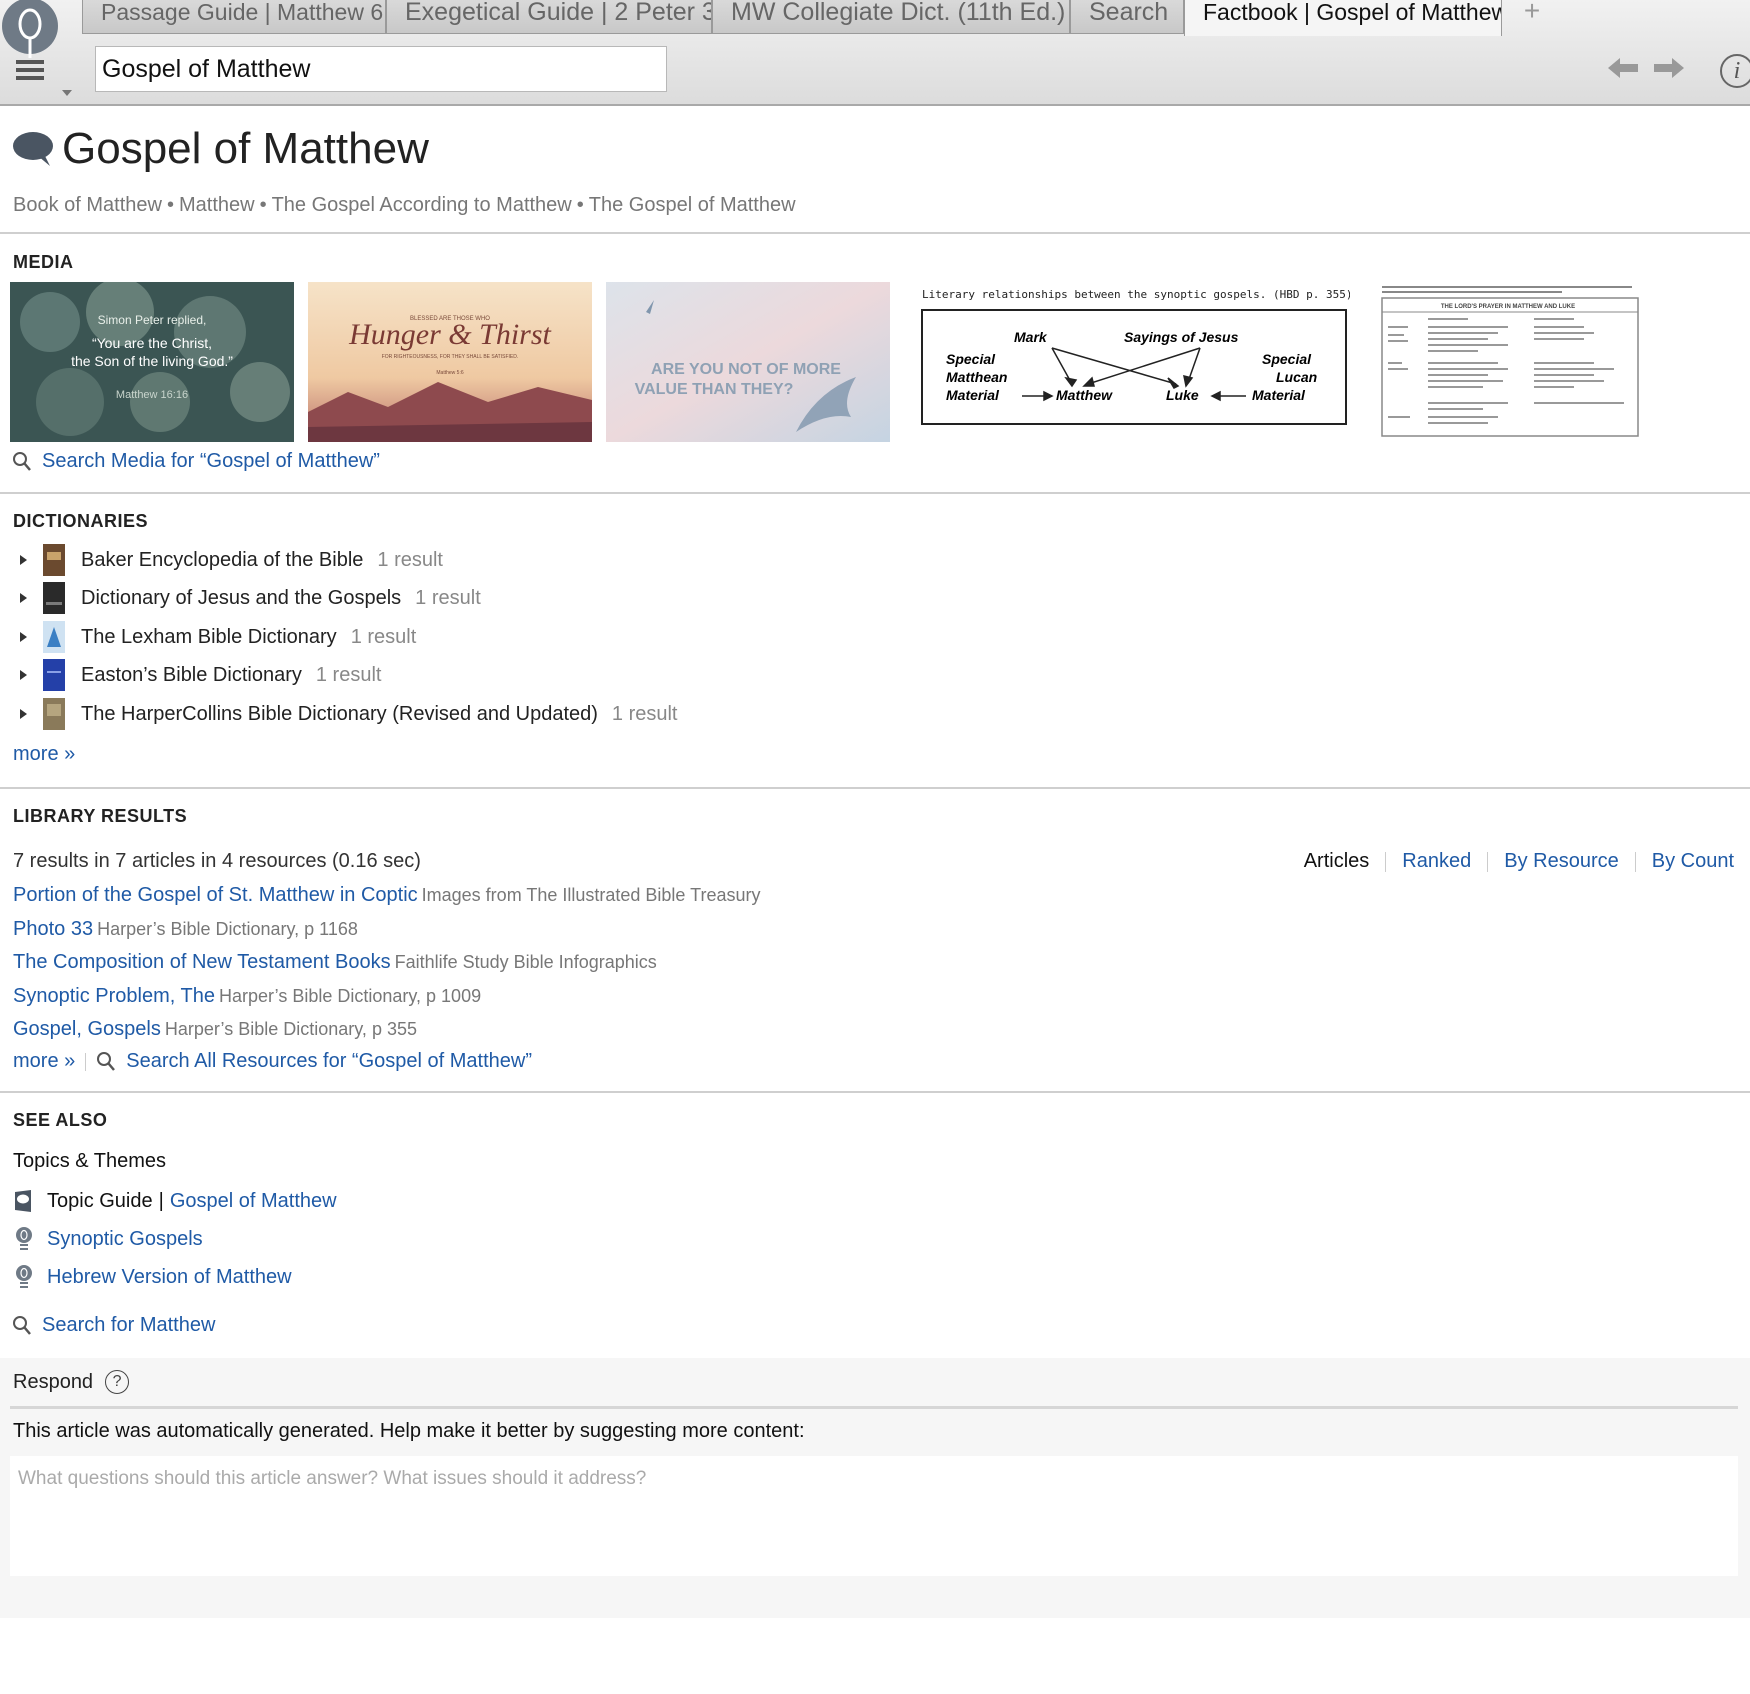  What do you see at coordinates (1693, 861) in the screenshot?
I see `sort-by-count: By Count` at bounding box center [1693, 861].